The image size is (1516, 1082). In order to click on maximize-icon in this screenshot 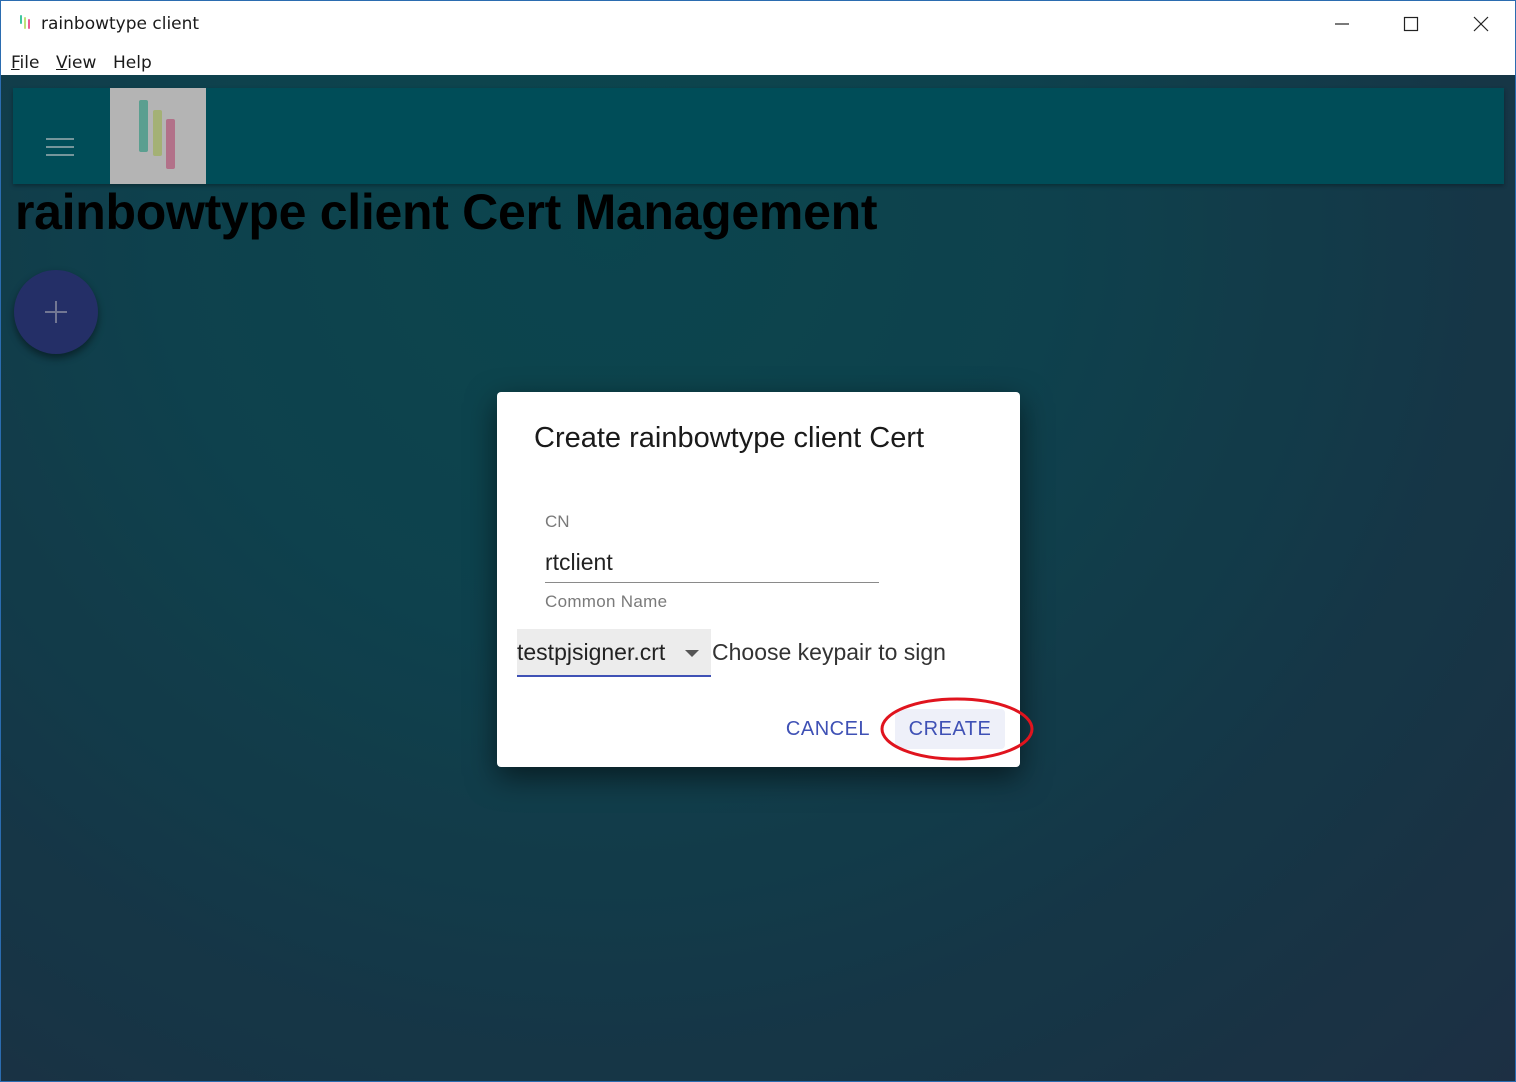, I will do `click(1411, 24)`.